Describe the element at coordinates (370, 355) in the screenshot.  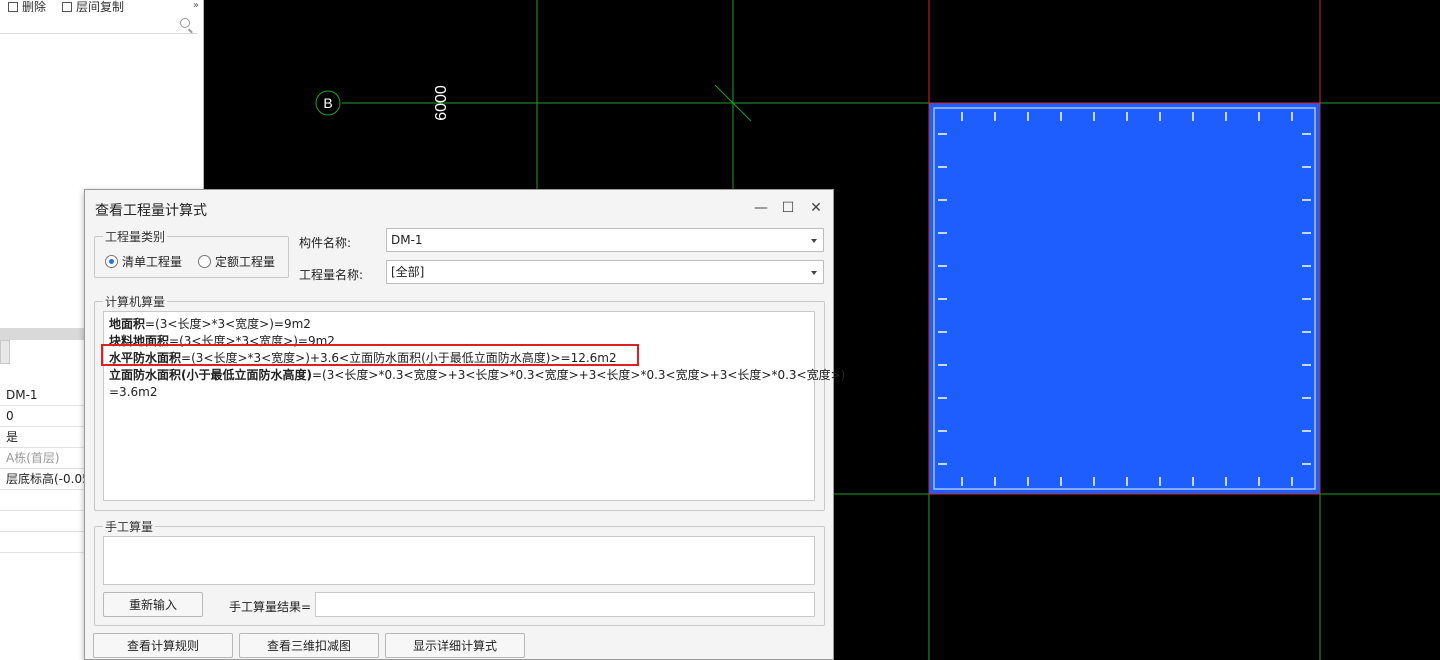
I see `highlight-box` at that location.